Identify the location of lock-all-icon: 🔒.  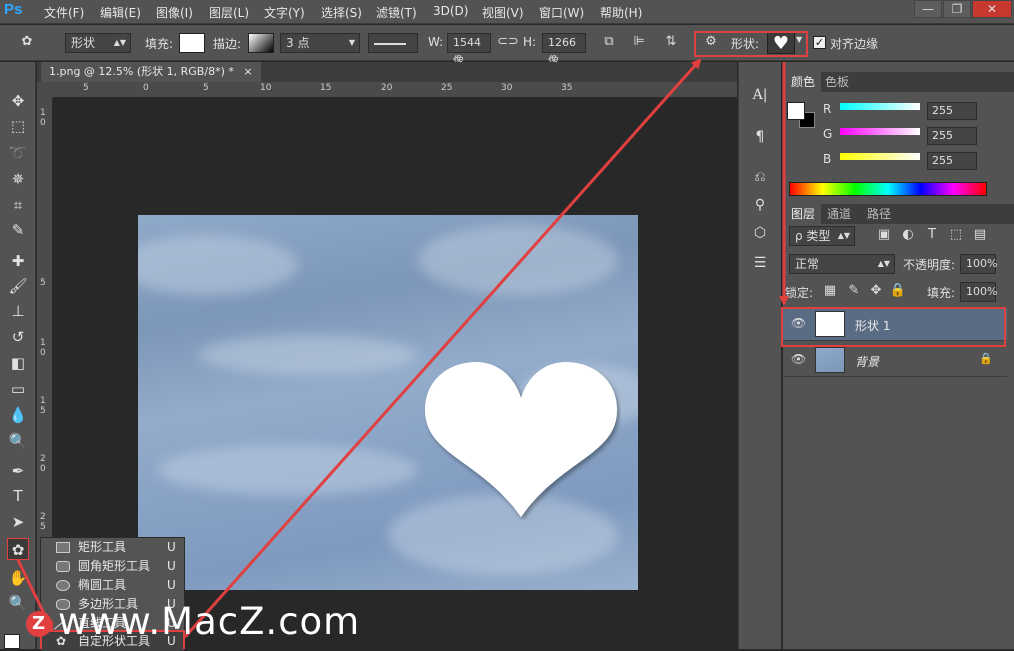
(898, 291).